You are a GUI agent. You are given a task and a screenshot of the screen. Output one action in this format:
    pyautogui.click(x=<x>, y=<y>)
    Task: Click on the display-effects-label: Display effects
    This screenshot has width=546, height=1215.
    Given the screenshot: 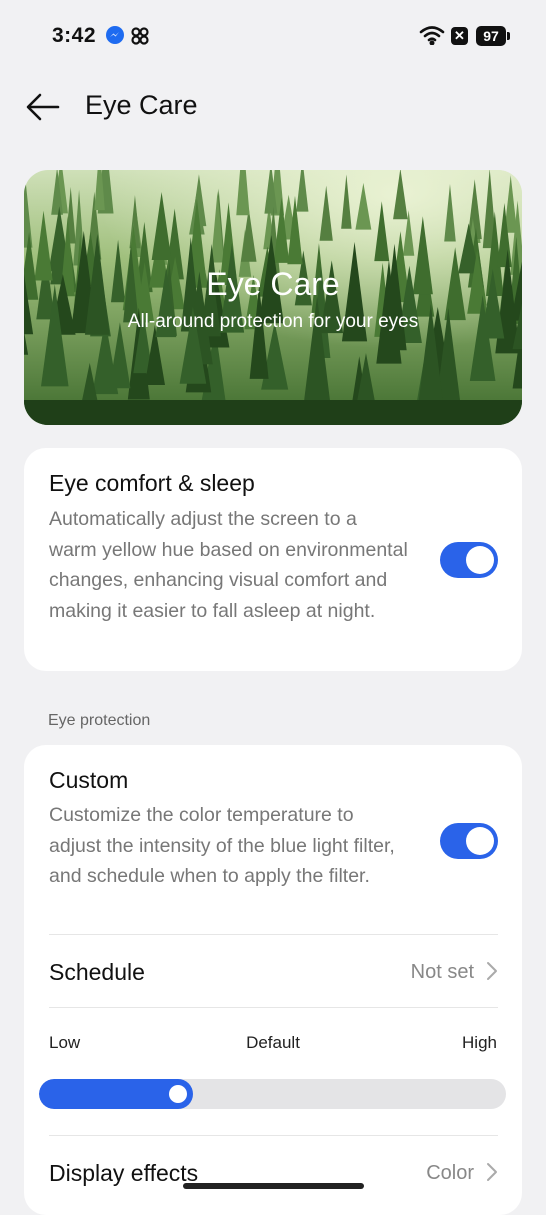 What is the action you would take?
    pyautogui.click(x=124, y=1173)
    